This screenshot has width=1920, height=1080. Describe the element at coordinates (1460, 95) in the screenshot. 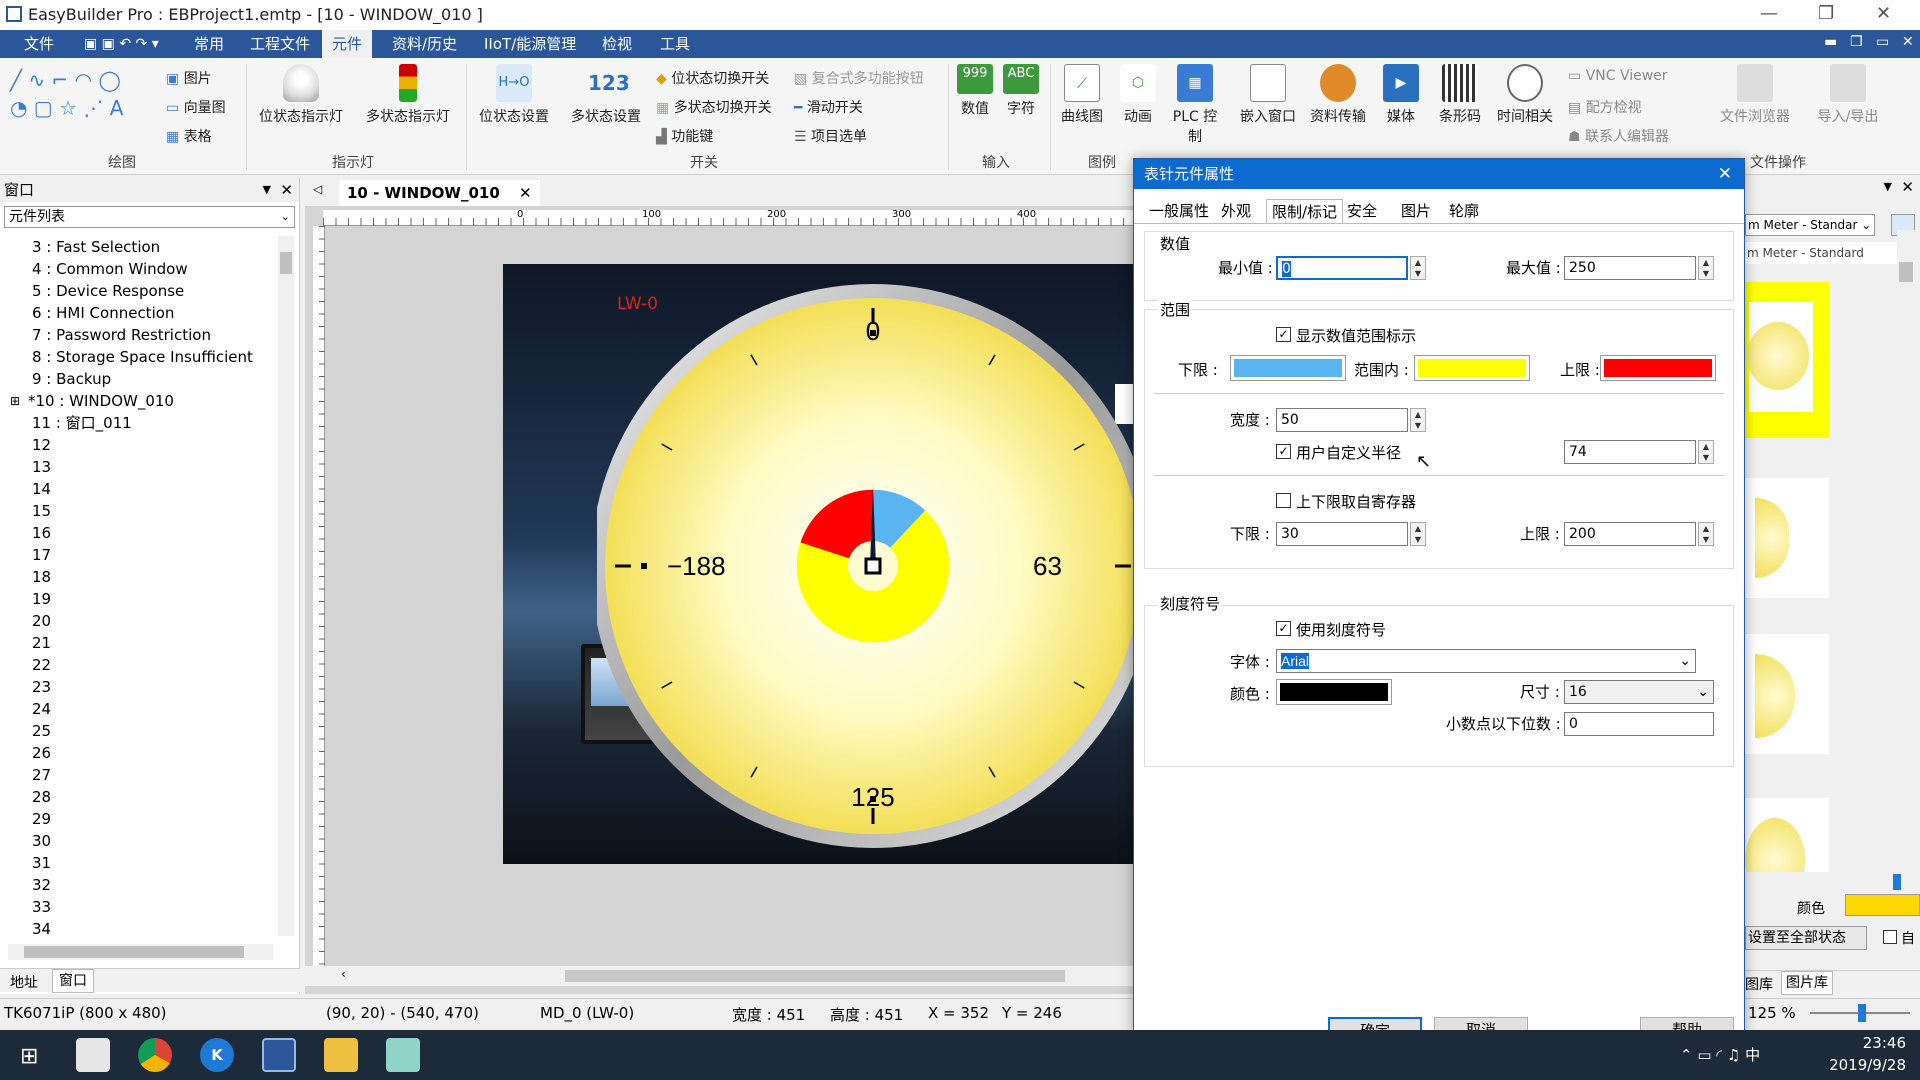

I see `barcode-button: 条形码` at that location.